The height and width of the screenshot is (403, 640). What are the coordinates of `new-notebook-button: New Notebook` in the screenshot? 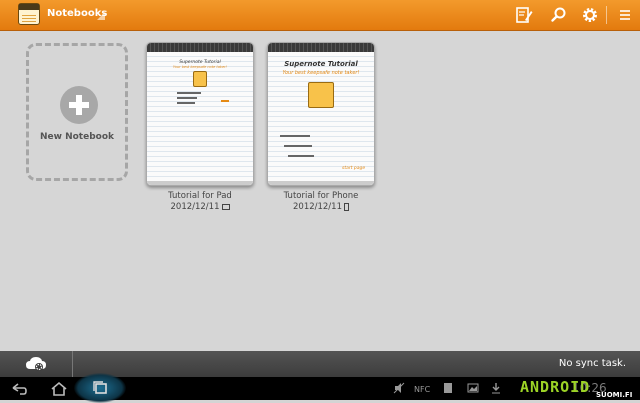 It's located at (77, 112).